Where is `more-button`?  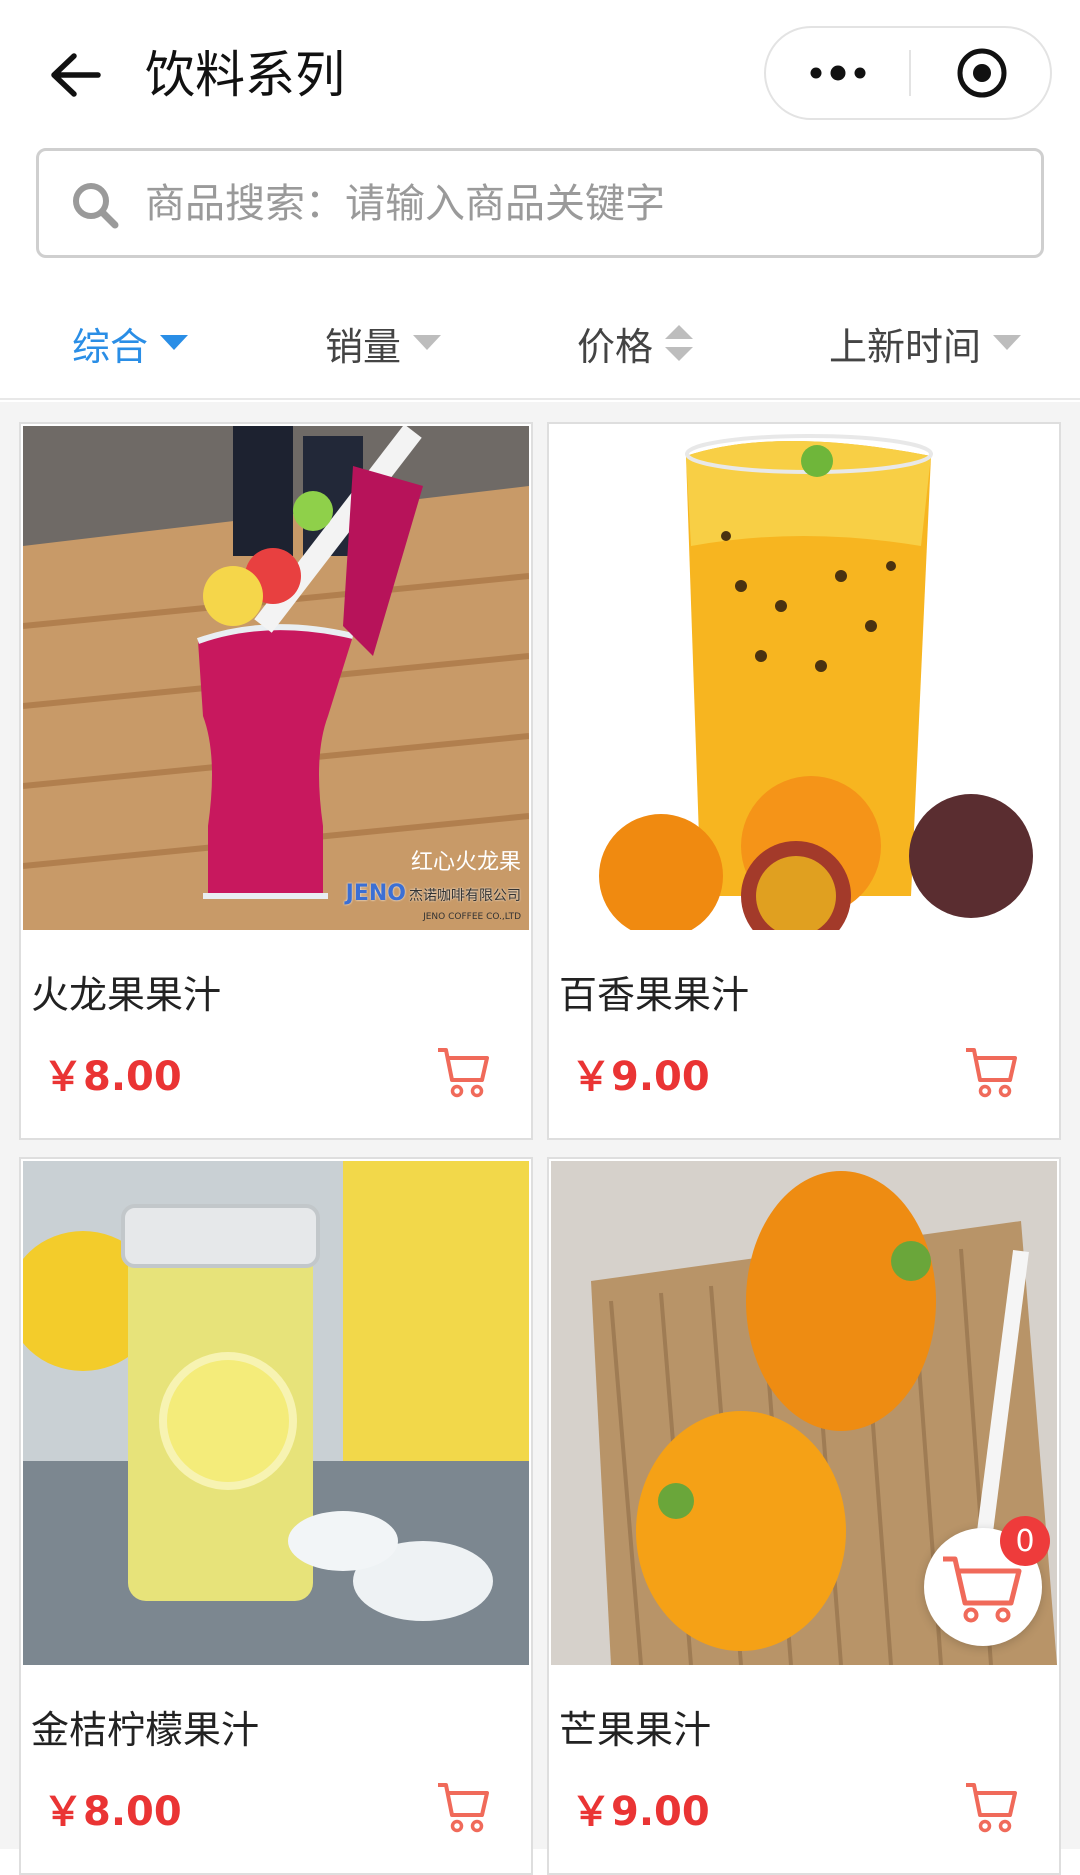 more-button is located at coordinates (837, 73).